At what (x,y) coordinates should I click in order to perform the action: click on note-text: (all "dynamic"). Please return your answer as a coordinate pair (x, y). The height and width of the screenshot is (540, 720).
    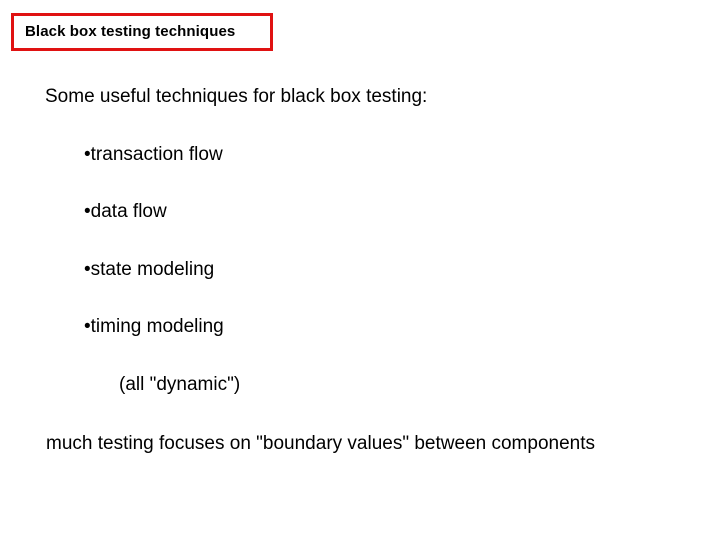
    Looking at the image, I should click on (180, 384).